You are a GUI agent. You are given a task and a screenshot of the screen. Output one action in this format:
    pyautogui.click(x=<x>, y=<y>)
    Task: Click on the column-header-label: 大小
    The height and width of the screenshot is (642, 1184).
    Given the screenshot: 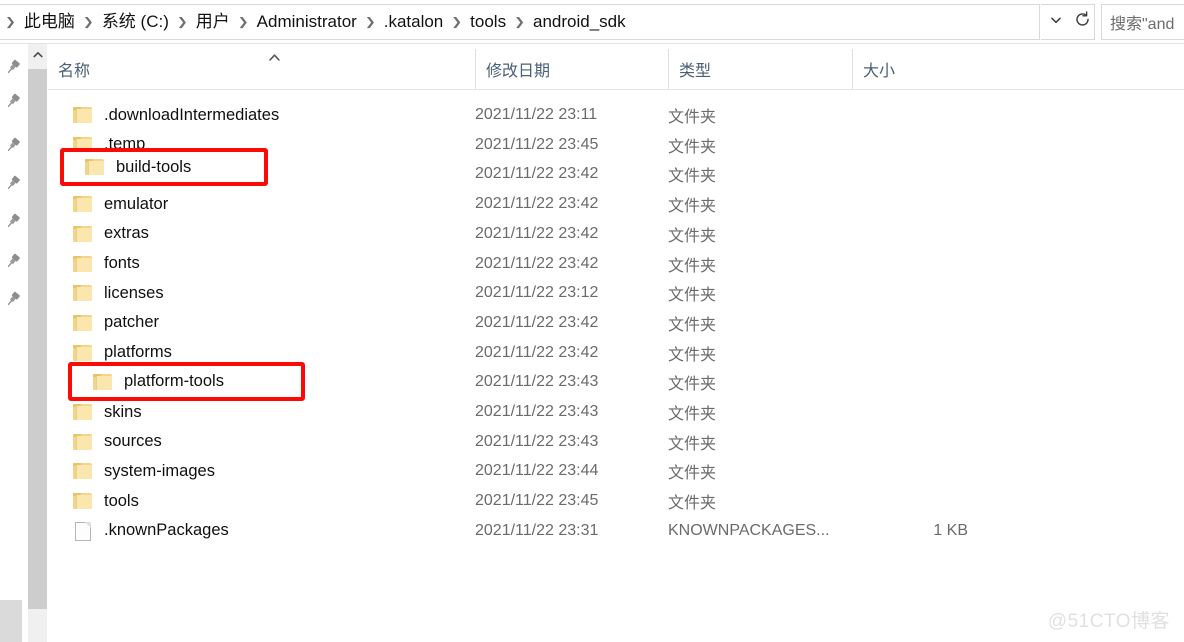 What is the action you would take?
    pyautogui.click(x=879, y=71)
    